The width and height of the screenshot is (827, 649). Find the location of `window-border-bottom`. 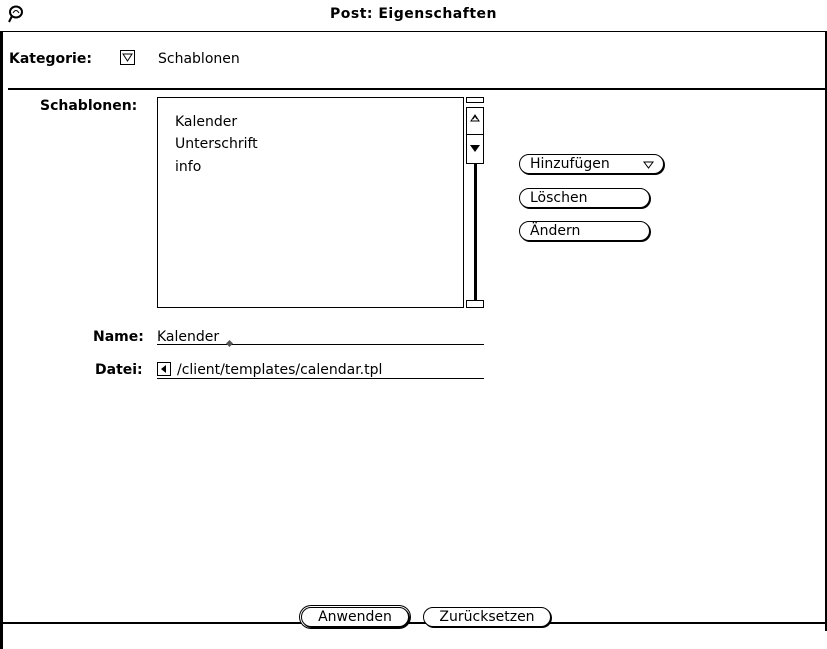

window-border-bottom is located at coordinates (413, 623).